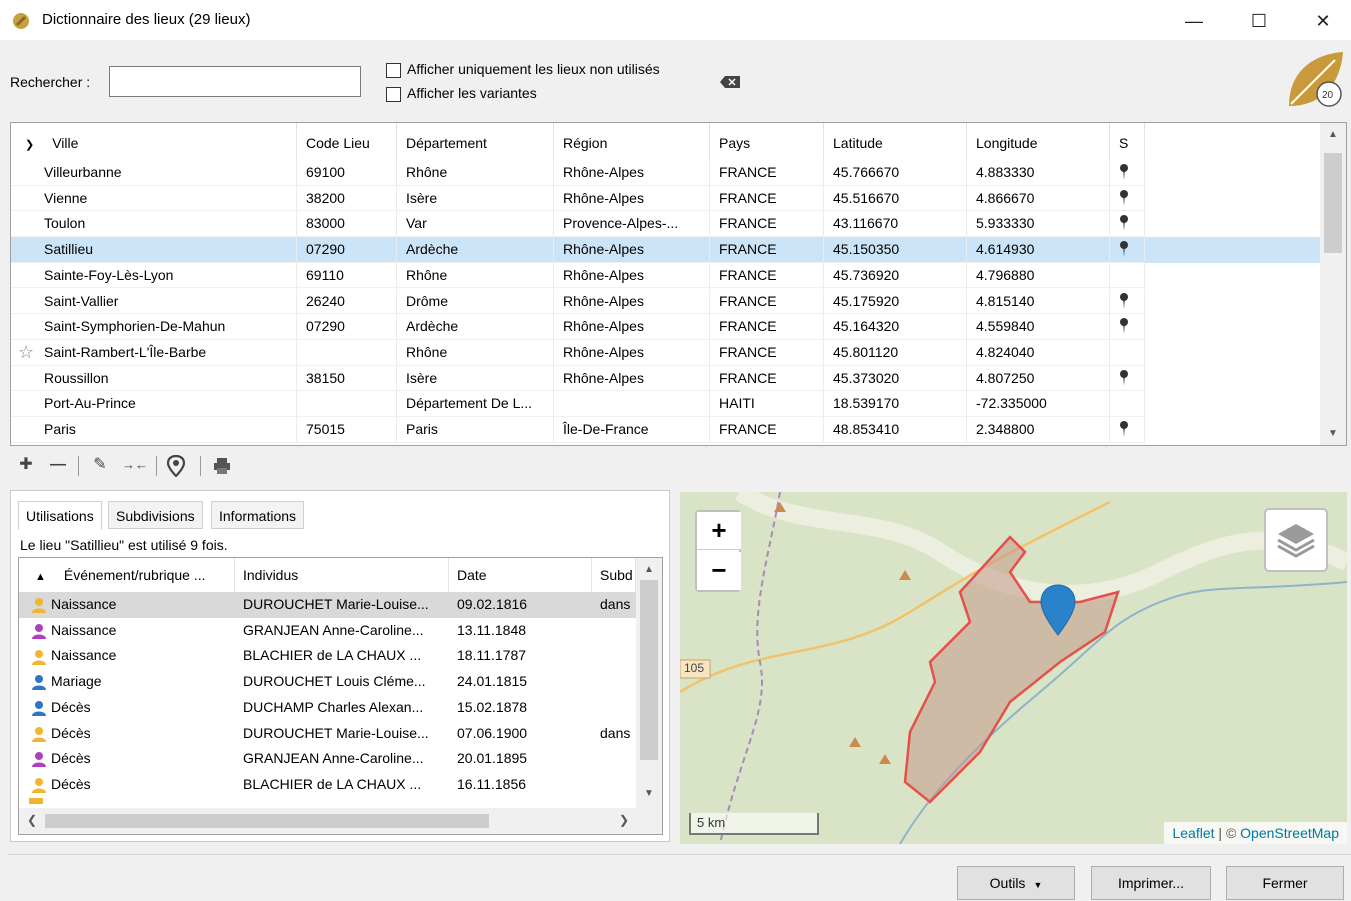 The height and width of the screenshot is (901, 1351). What do you see at coordinates (26, 465) in the screenshot?
I see `add-icon: ✚` at bounding box center [26, 465].